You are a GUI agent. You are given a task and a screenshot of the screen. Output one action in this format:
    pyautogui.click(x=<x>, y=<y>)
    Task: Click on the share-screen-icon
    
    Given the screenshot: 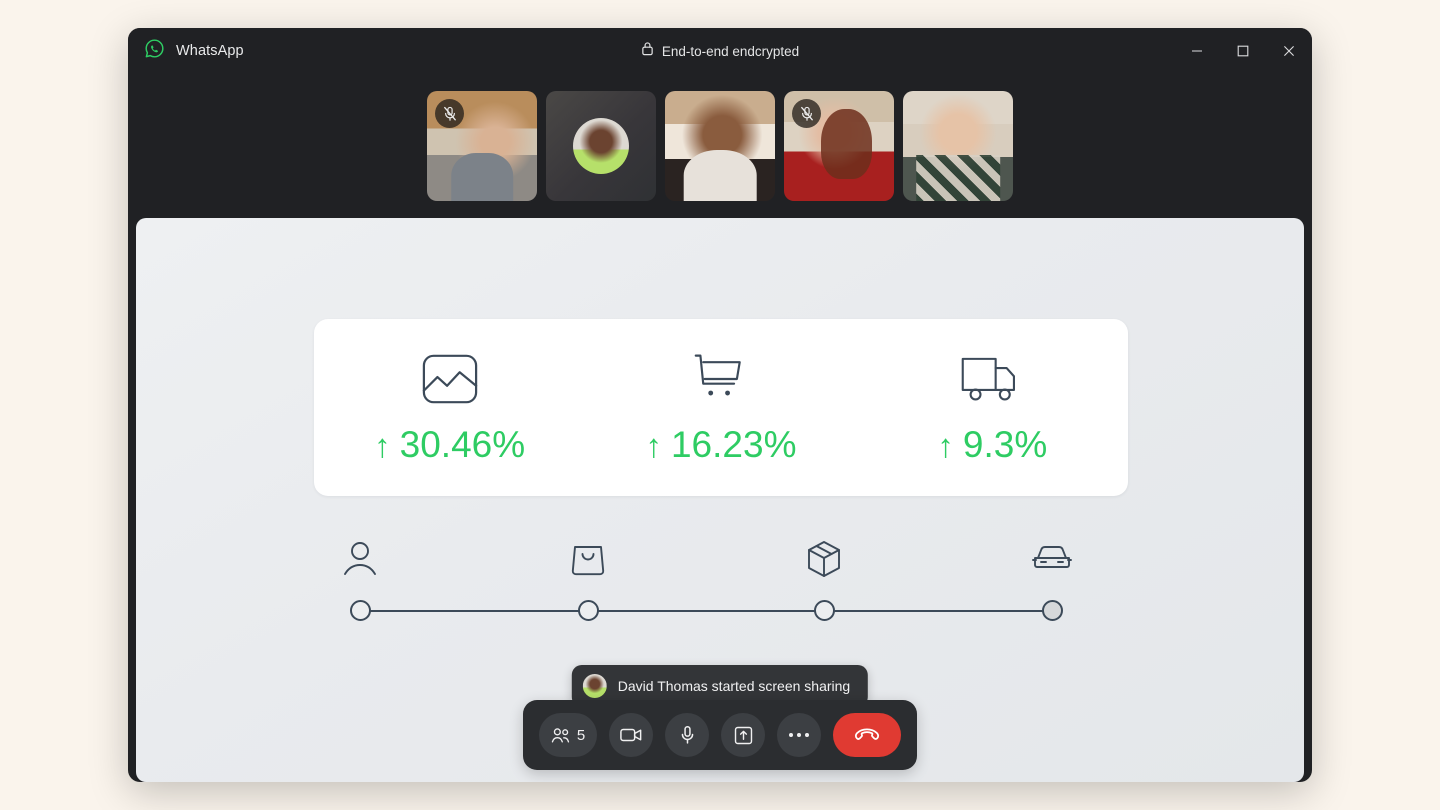 What is the action you would take?
    pyautogui.click(x=743, y=735)
    